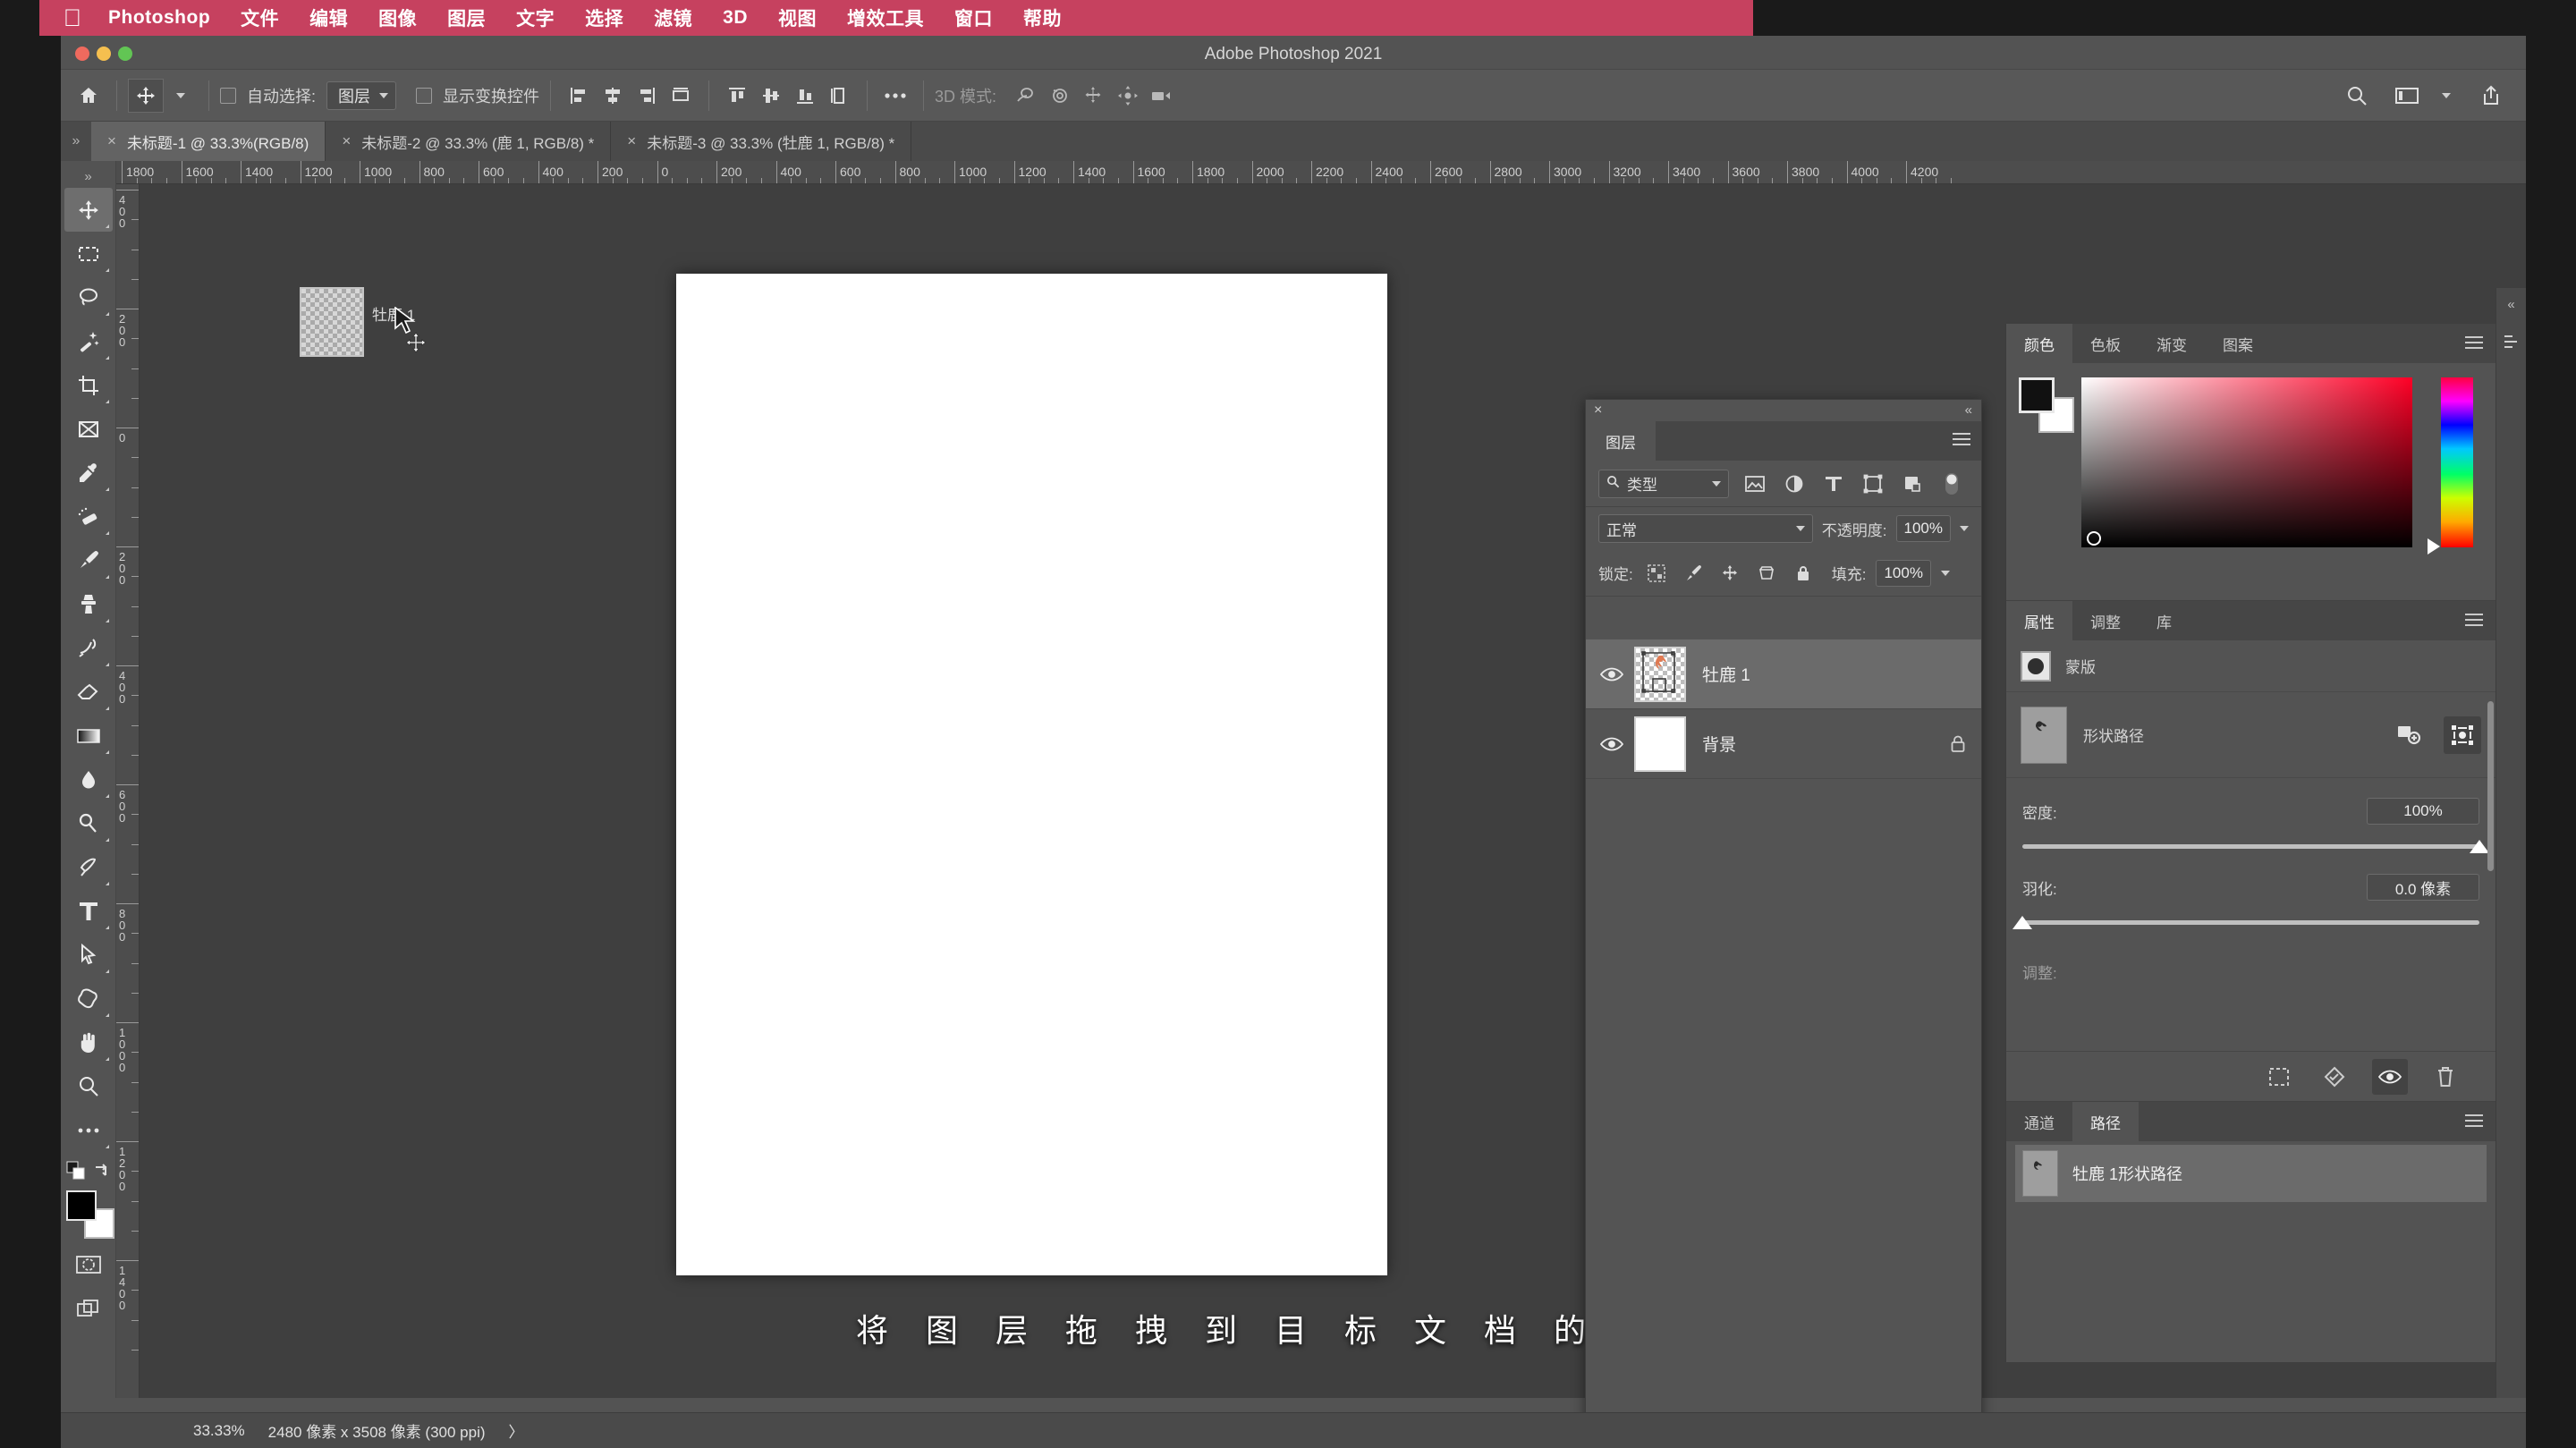  What do you see at coordinates (2039, 620) in the screenshot?
I see `tab-properties: 属性` at bounding box center [2039, 620].